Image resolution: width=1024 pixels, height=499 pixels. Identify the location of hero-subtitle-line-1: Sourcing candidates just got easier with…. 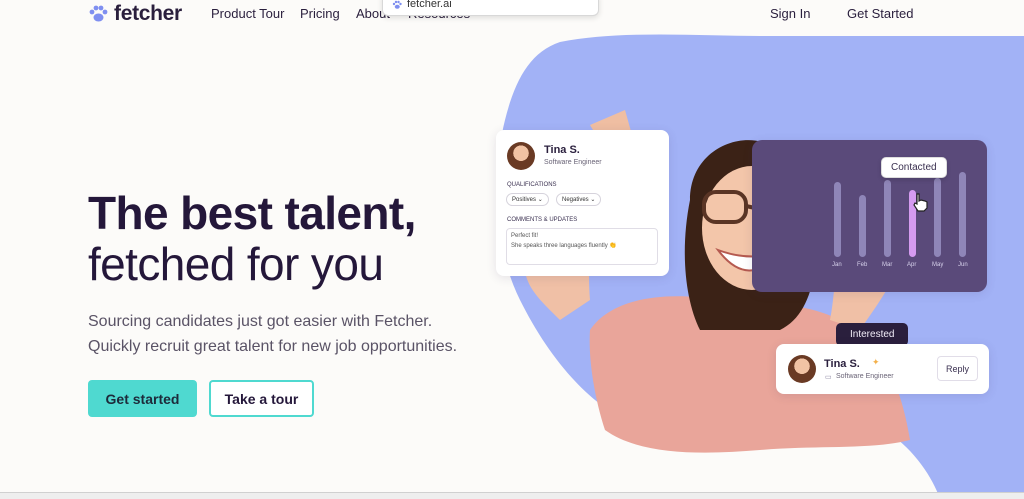
(260, 321).